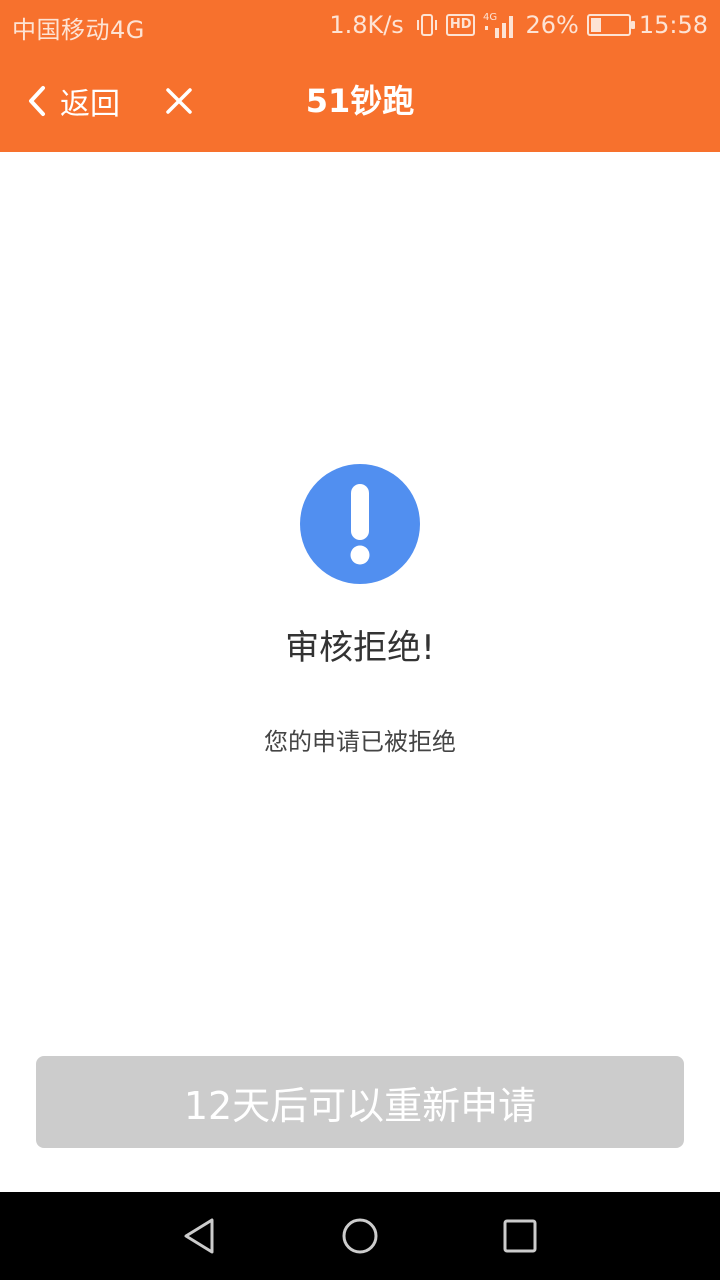 Image resolution: width=720 pixels, height=1280 pixels. What do you see at coordinates (426, 25) in the screenshot?
I see `vibrate-icon` at bounding box center [426, 25].